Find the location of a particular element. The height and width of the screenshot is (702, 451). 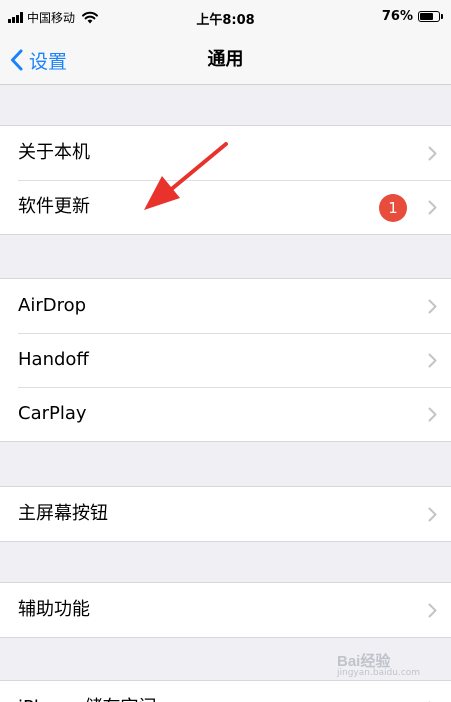

row-label: 辅助功能 is located at coordinates (54, 609).